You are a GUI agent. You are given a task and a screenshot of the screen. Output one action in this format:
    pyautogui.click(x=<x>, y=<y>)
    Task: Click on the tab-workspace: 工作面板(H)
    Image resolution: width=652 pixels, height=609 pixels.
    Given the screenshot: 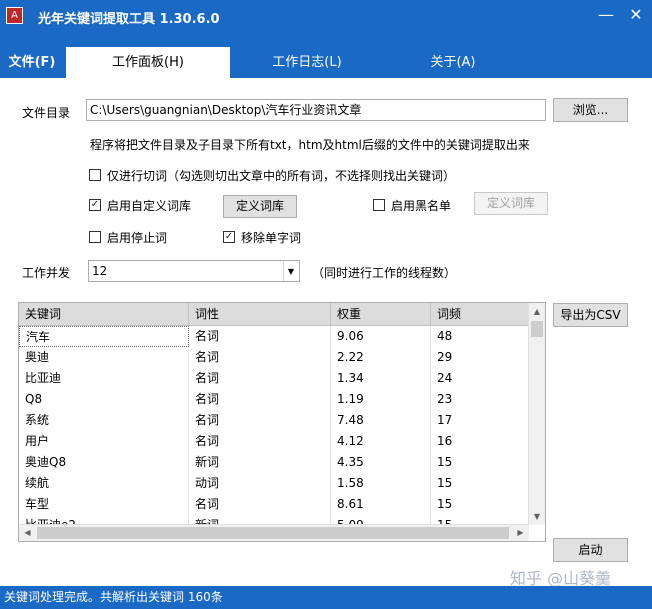 What is the action you would take?
    pyautogui.click(x=148, y=62)
    